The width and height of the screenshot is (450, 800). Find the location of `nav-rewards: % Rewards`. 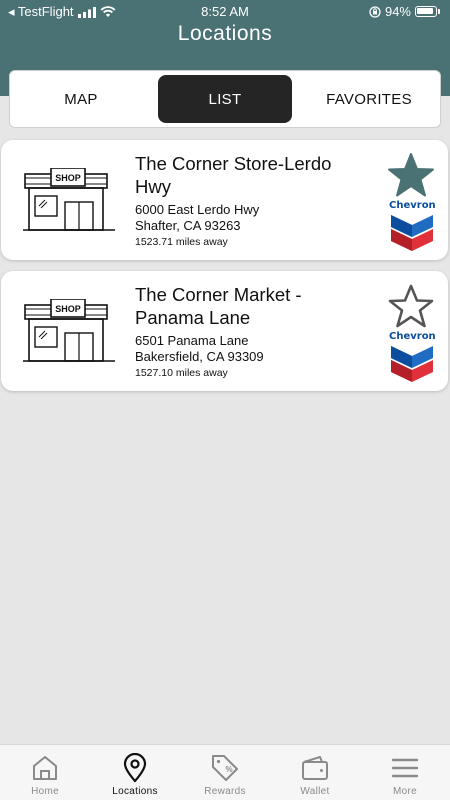

nav-rewards: % Rewards is located at coordinates (225, 772).